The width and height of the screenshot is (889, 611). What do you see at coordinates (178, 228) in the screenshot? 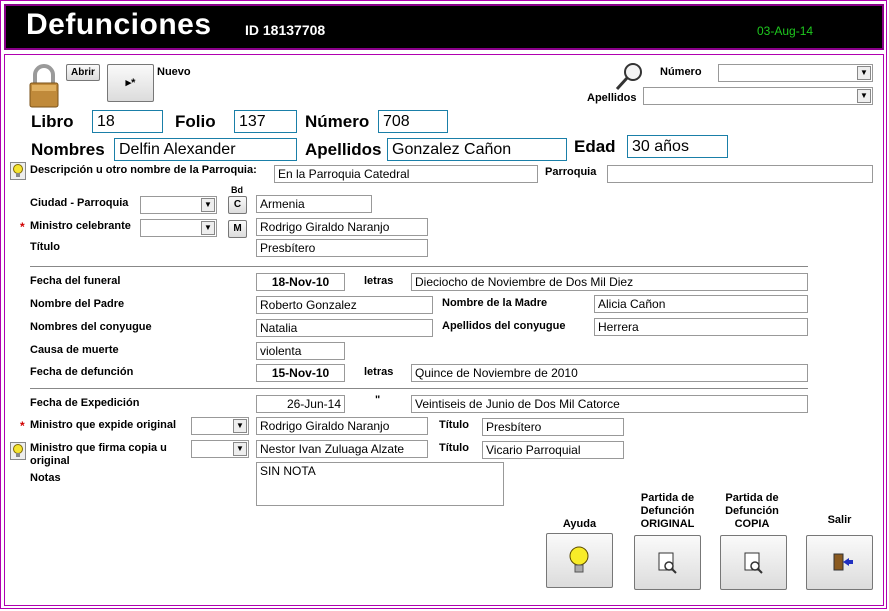
I see `ministro-select: ▼` at bounding box center [178, 228].